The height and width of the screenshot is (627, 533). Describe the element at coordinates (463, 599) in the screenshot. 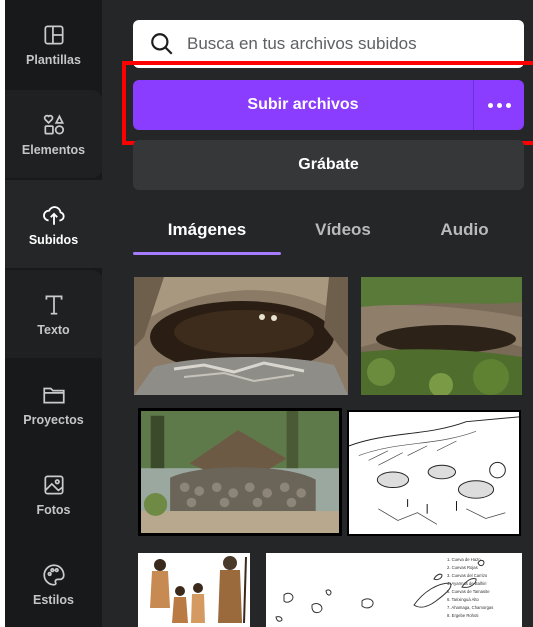

I see `svg-text: 6. Tarixinguá Alto` at that location.